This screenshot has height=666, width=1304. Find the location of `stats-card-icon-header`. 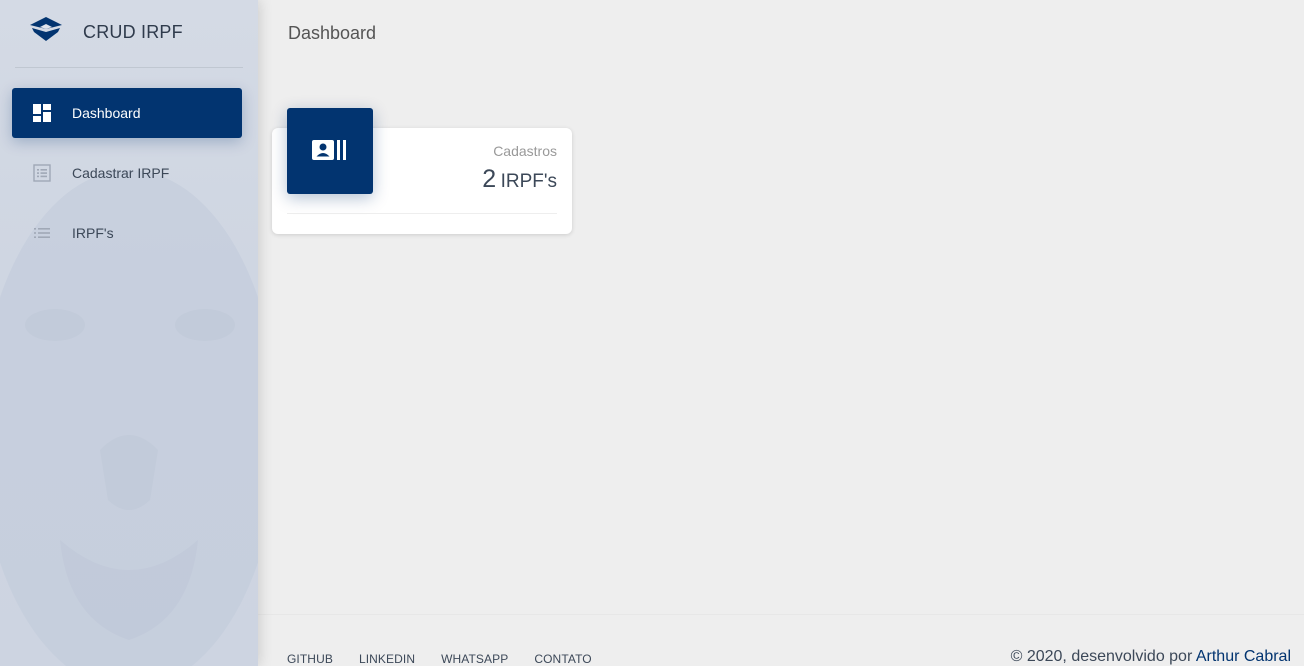

stats-card-icon-header is located at coordinates (330, 151).